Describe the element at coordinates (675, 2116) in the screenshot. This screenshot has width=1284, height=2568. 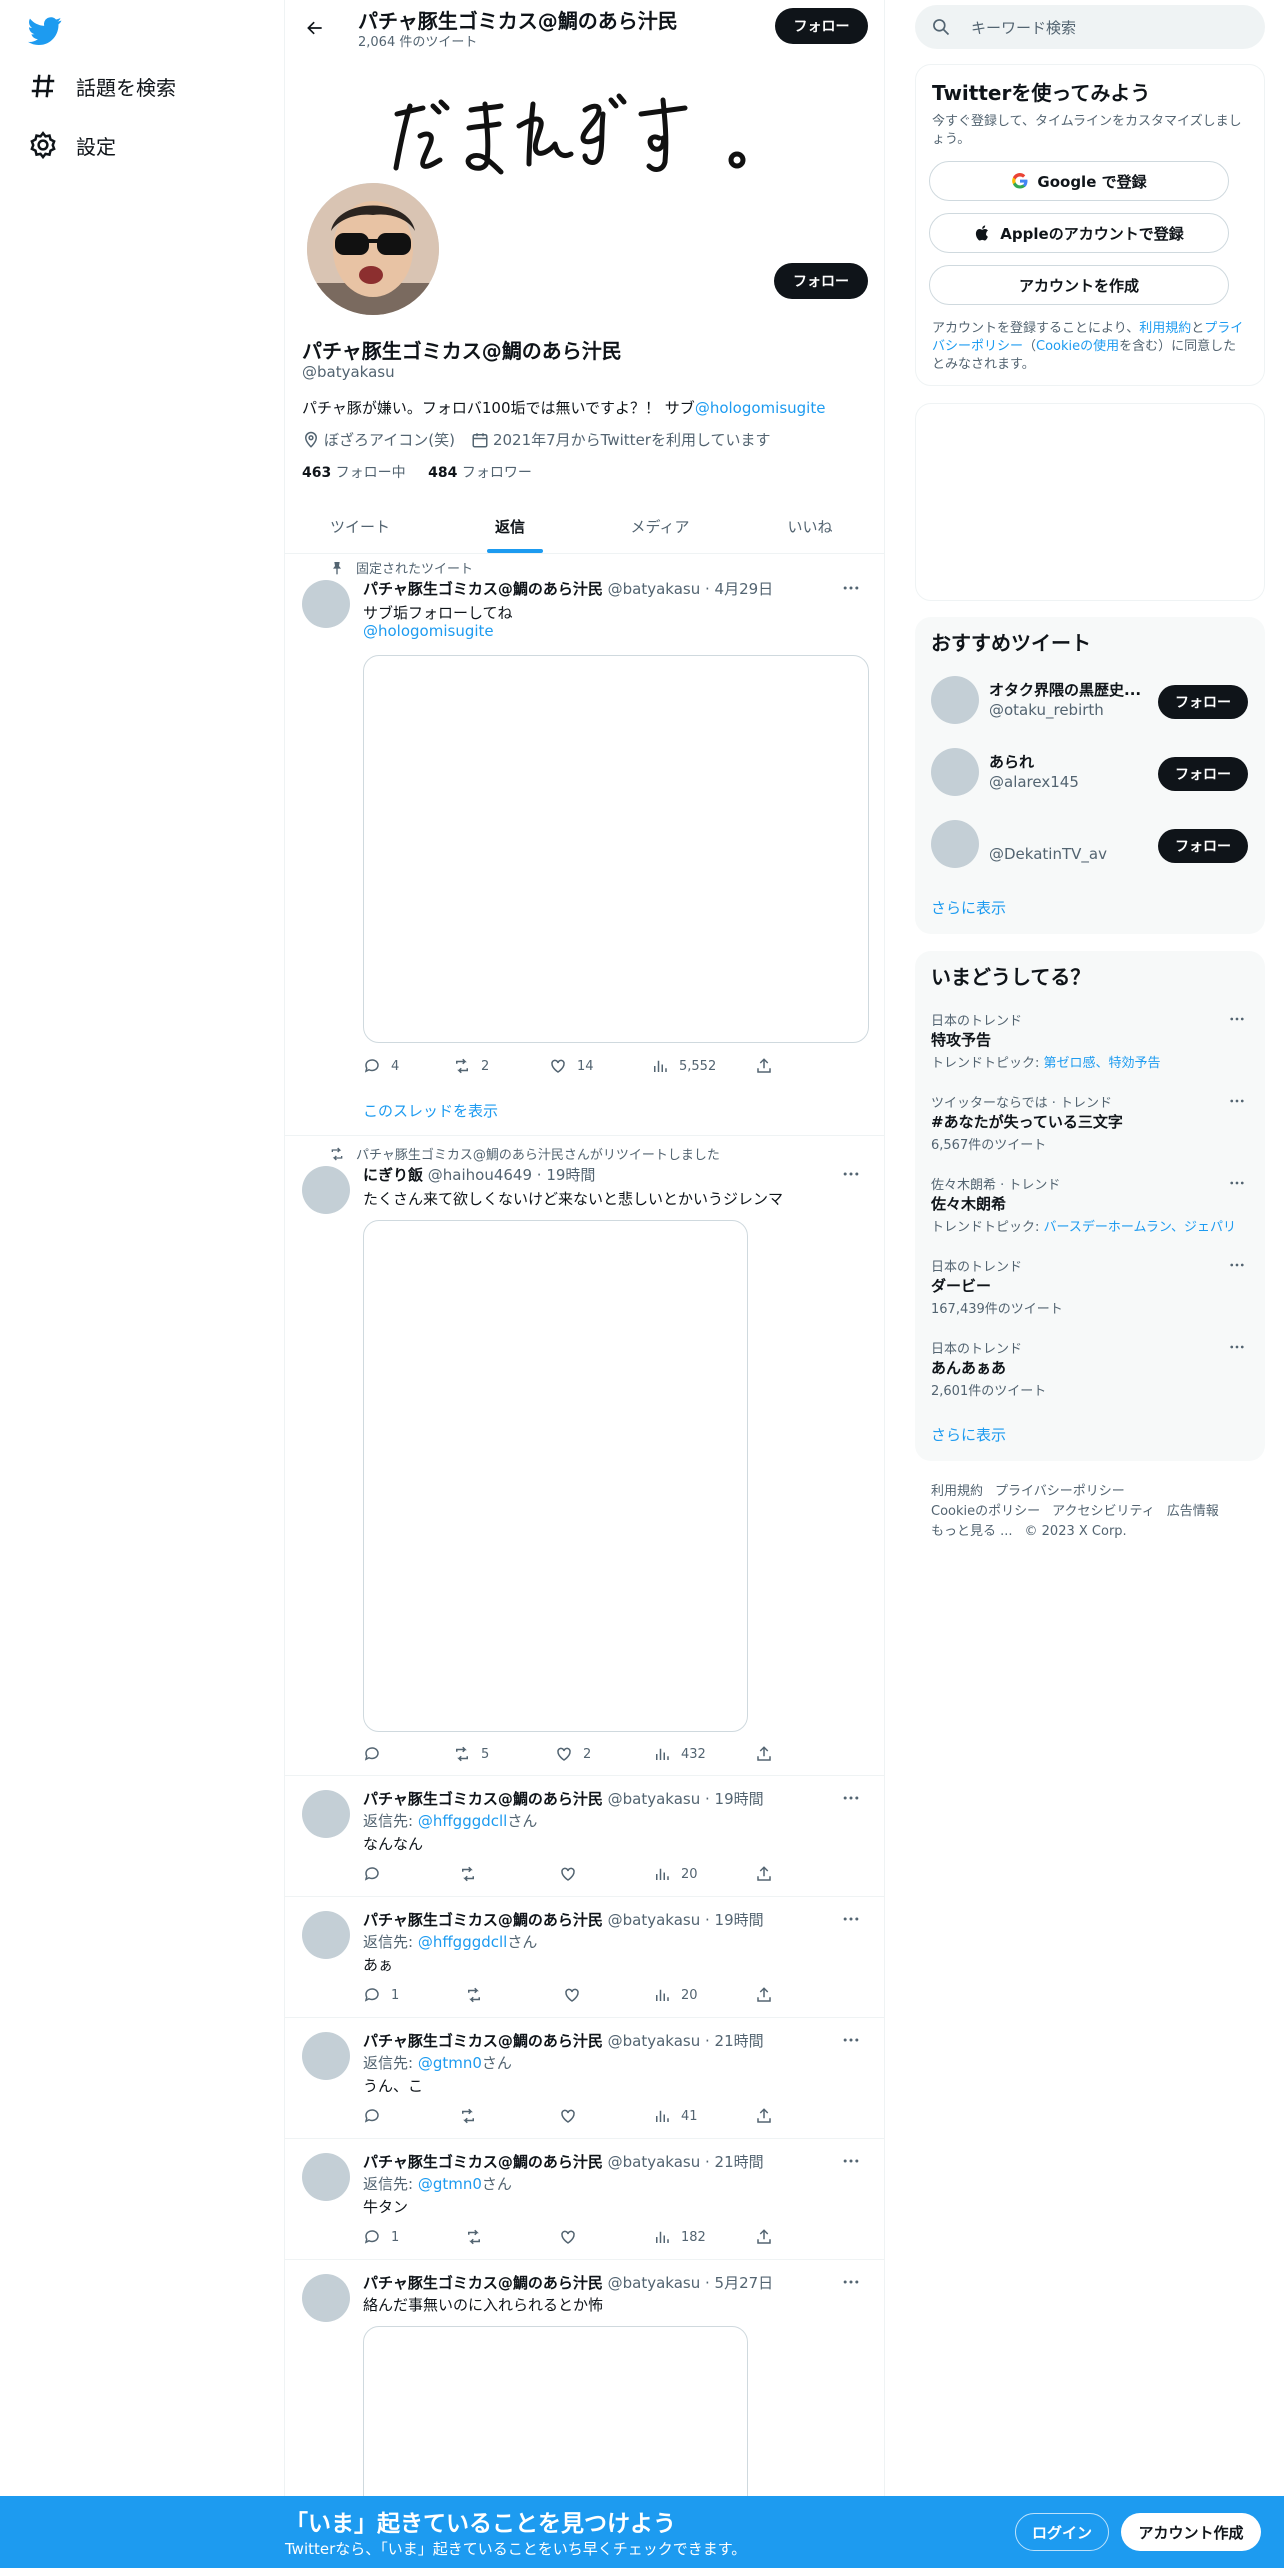
I see `views-button: 41` at that location.